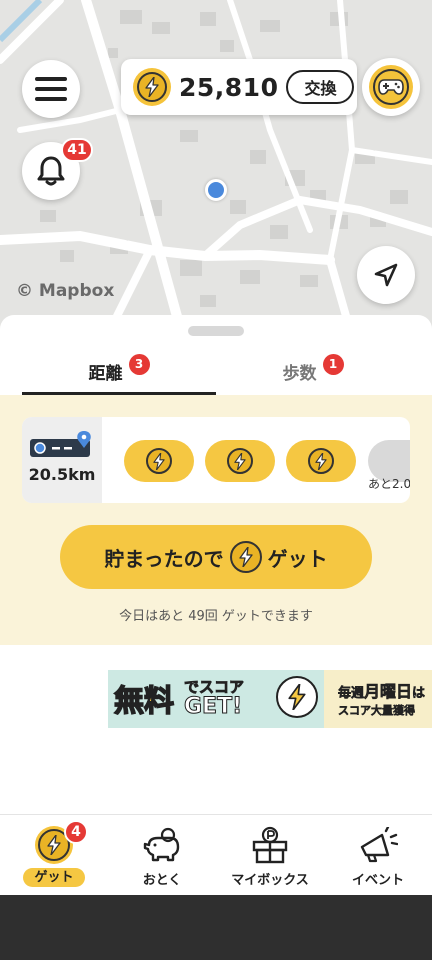 The width and height of the screenshot is (432, 960). Describe the element at coordinates (419, 694) in the screenshot. I see `banner-ha-label: は` at that location.